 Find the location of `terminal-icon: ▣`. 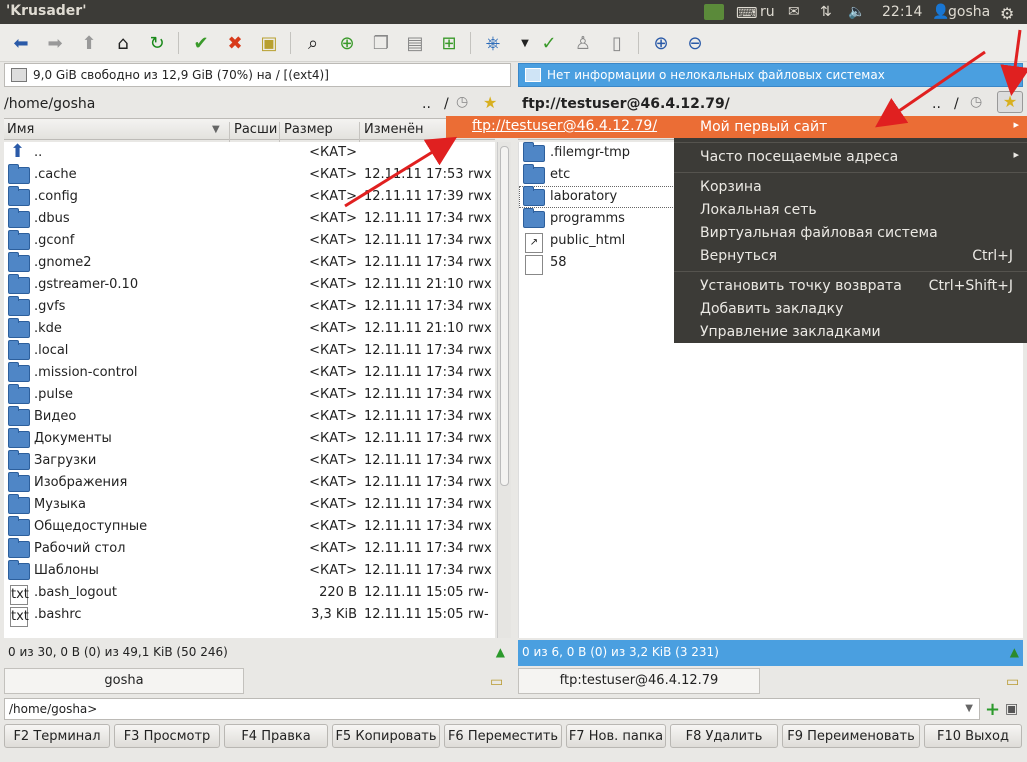

terminal-icon: ▣ is located at coordinates (1011, 709).